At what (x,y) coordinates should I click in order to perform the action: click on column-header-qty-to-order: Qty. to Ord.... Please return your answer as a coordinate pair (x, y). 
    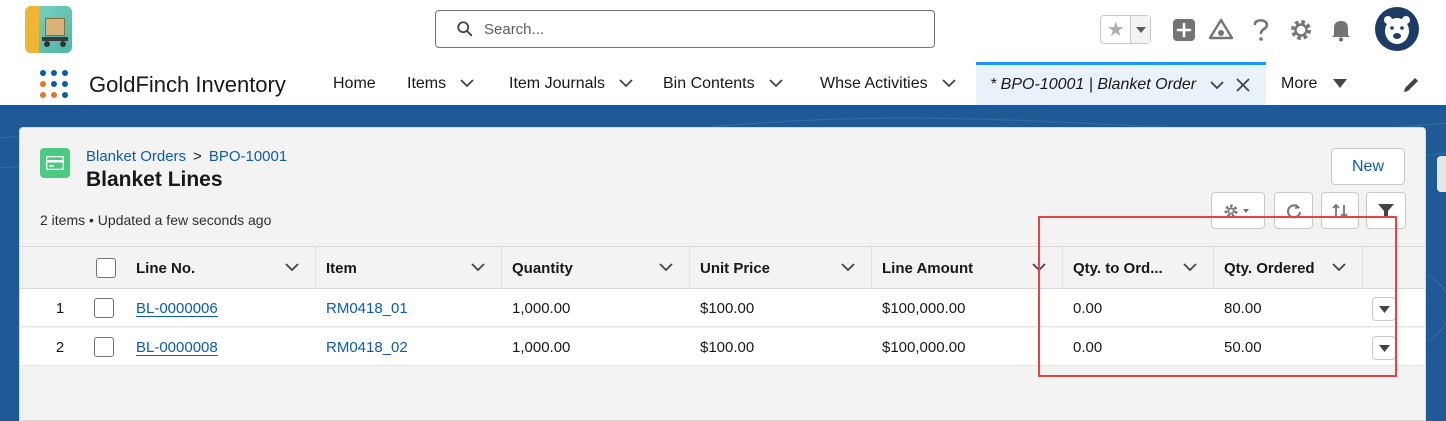
    Looking at the image, I should click on (1138, 268).